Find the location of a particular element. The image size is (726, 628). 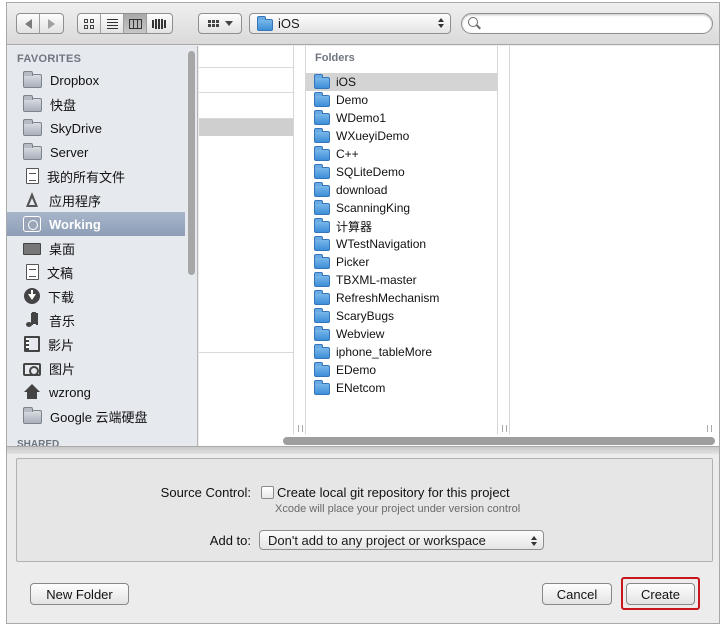

drive-icon is located at coordinates (32, 224).